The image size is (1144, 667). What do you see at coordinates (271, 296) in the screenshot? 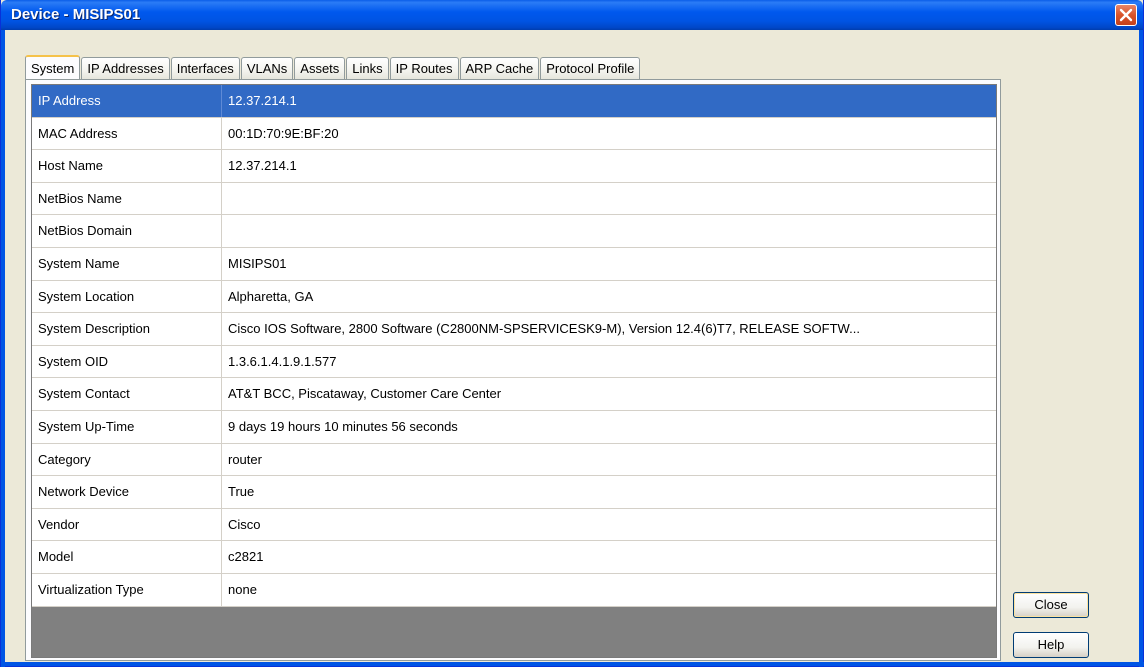
I see `property-value: Alpharetta, GA` at bounding box center [271, 296].